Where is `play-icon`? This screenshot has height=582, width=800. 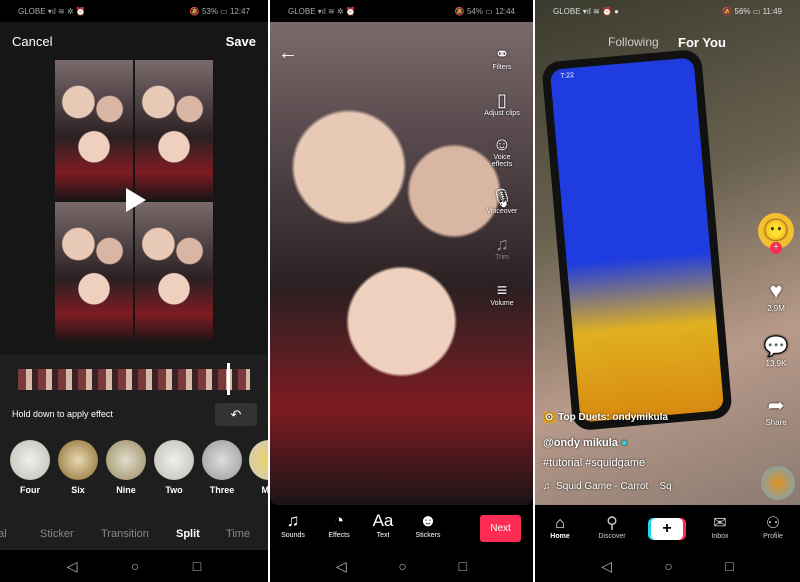
play-icon is located at coordinates (136, 200).